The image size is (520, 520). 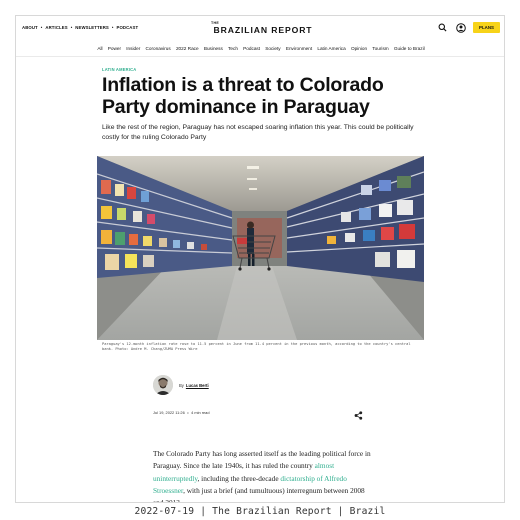 What do you see at coordinates (181, 385) in the screenshot?
I see `byline-by: By` at bounding box center [181, 385].